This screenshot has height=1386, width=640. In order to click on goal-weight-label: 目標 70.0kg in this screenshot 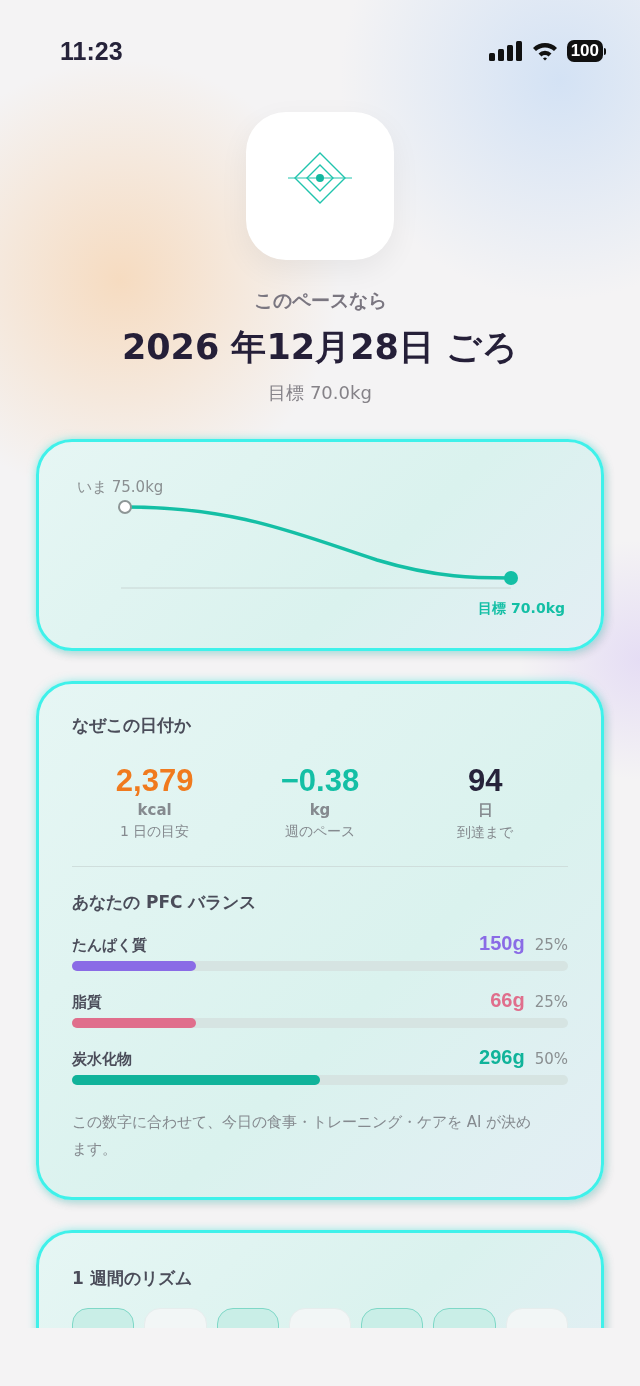, I will do `click(521, 609)`.